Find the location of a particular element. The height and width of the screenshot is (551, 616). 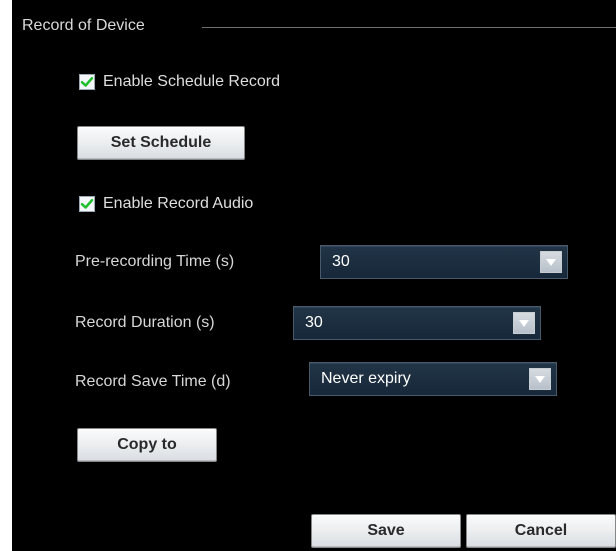

set-schedule-button: Set Schedule is located at coordinates (161, 143).